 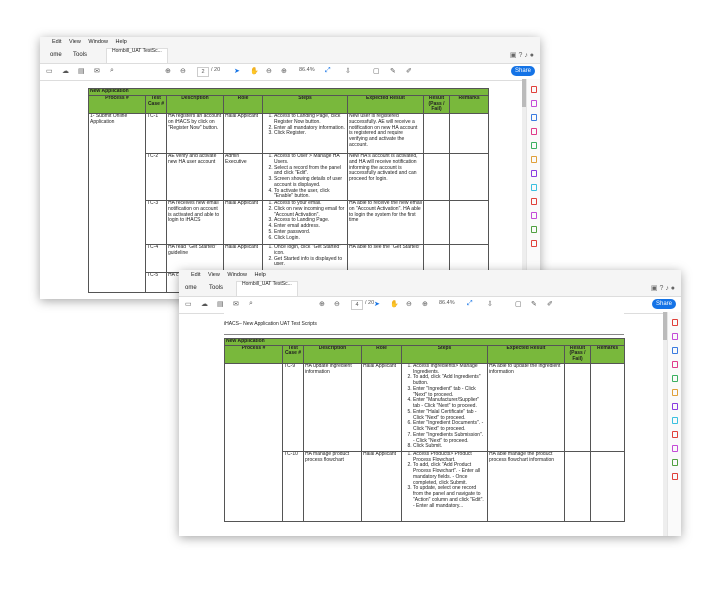 I want to click on col-expected: Expected Result, so click(x=385, y=104).